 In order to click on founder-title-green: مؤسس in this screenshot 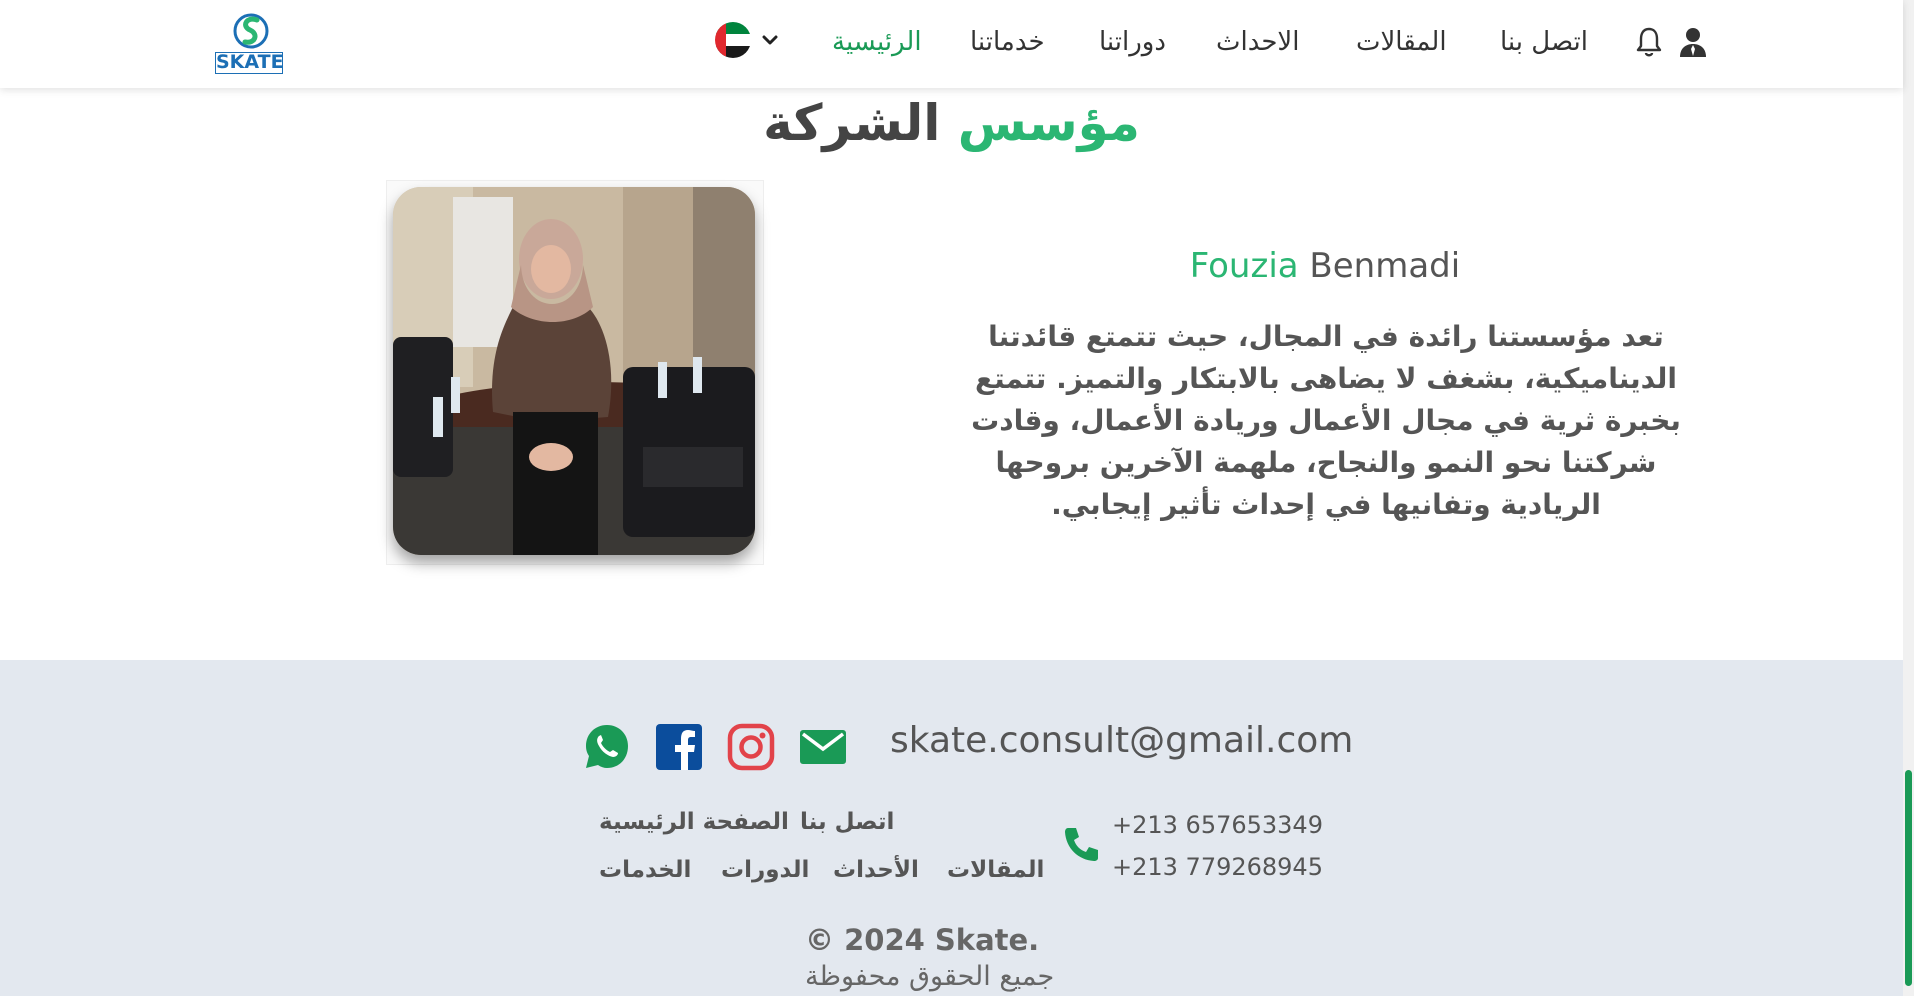, I will do `click(1048, 123)`.